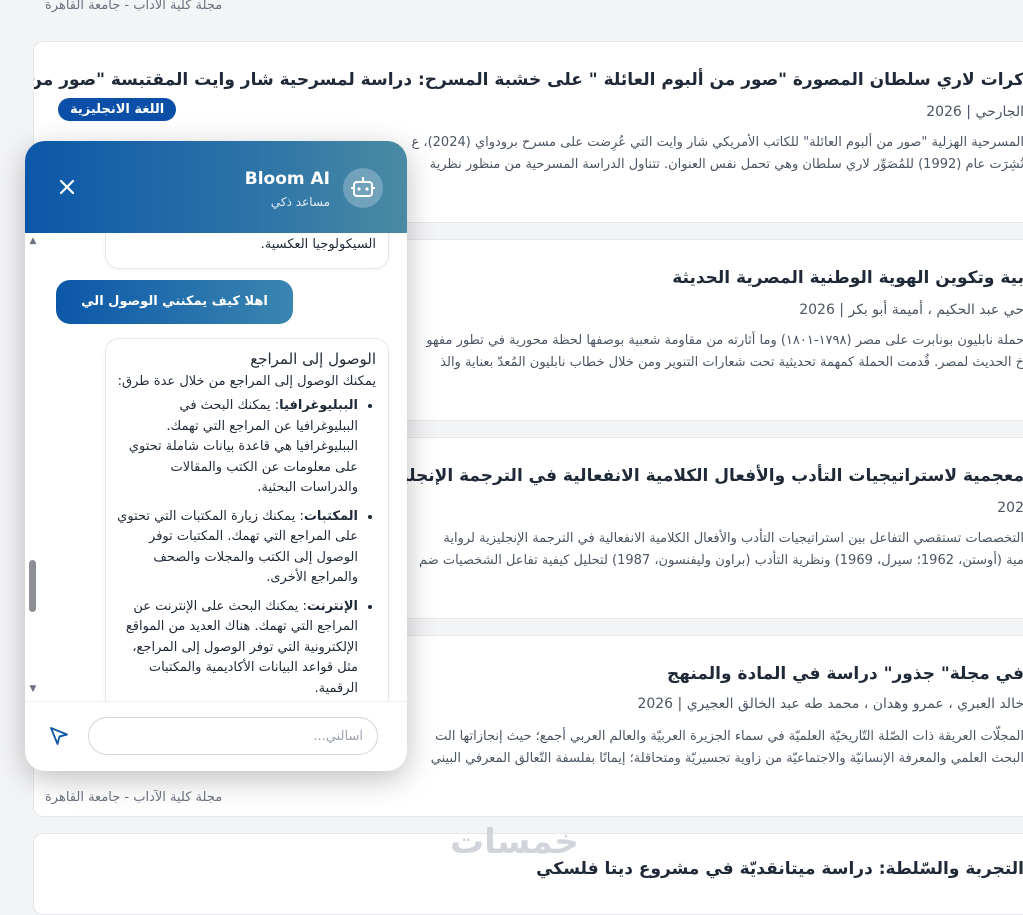 The image size is (1023, 915). Describe the element at coordinates (313, 359) in the screenshot. I see `answer-title: الوصول إلى المراجع` at that location.